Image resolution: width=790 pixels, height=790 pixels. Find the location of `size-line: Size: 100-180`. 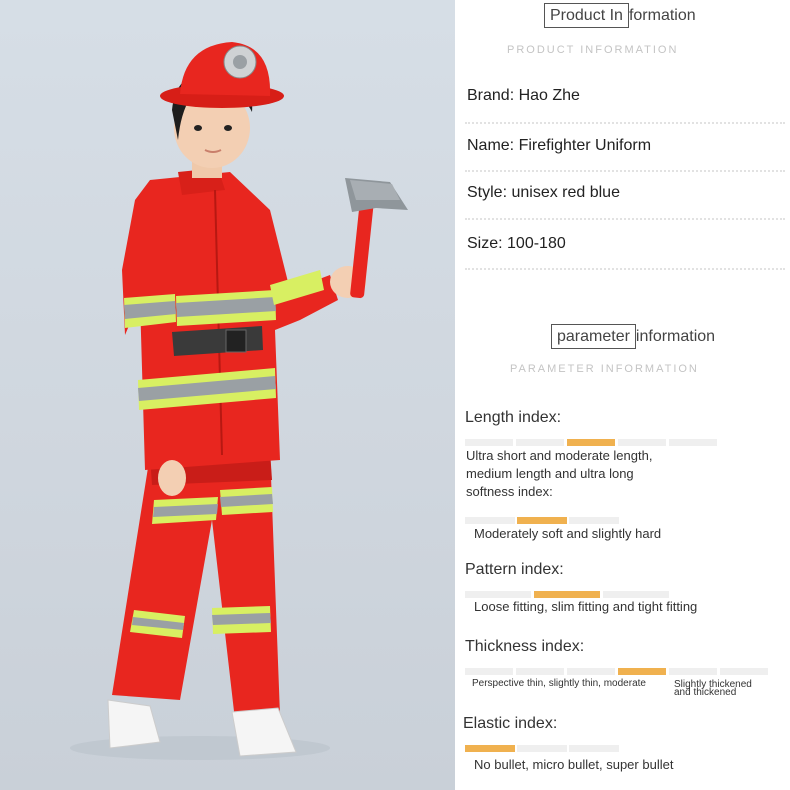

size-line: Size: 100-180 is located at coordinates (516, 243).